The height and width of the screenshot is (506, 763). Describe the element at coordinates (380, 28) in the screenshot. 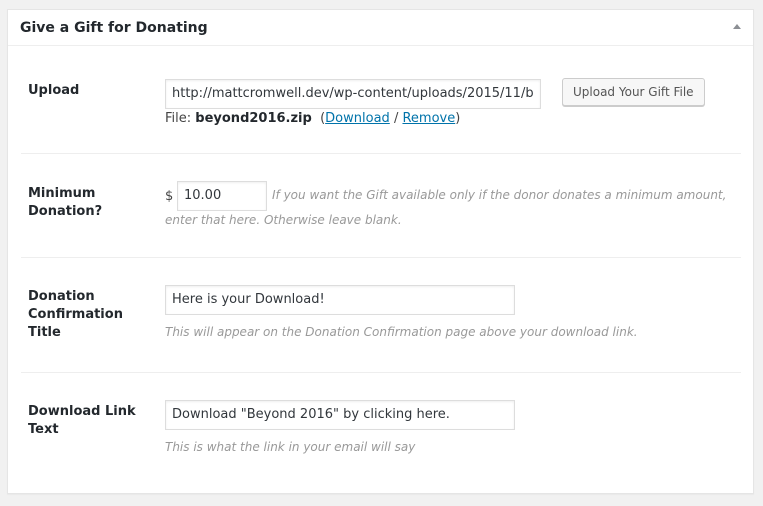

I see `metabox-header: Give a Gift for Donating` at that location.